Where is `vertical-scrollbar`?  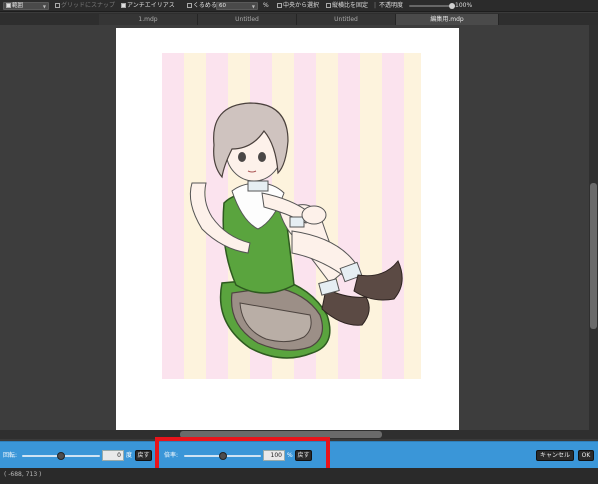 vertical-scrollbar is located at coordinates (593, 227).